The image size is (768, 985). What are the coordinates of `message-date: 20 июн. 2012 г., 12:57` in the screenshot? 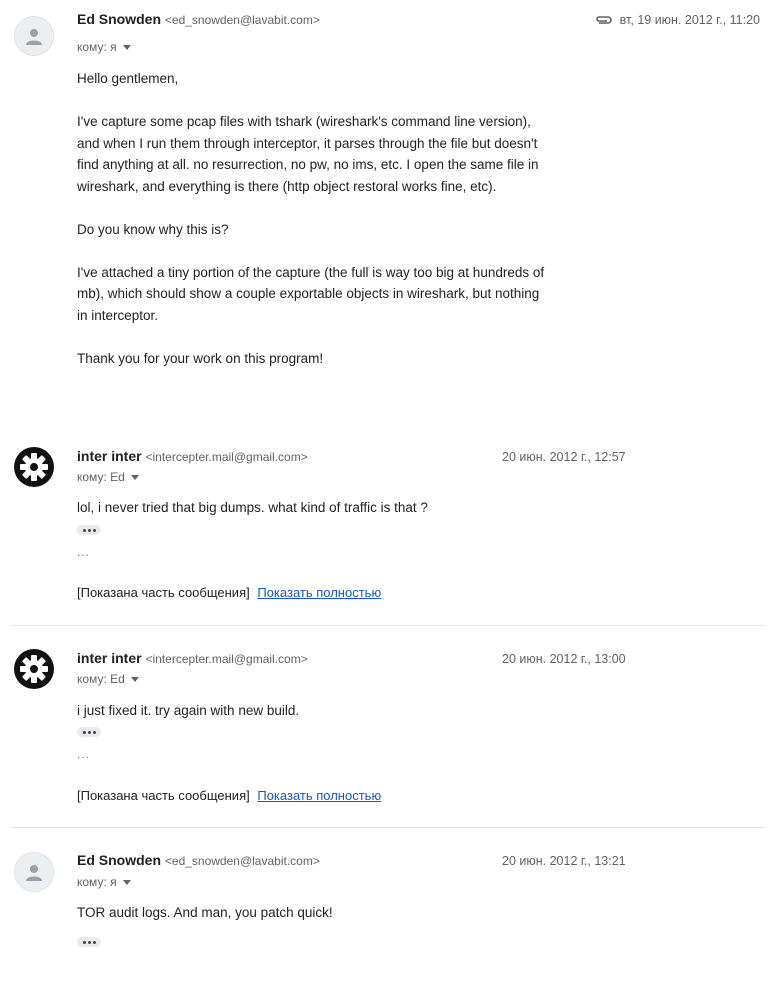 It's located at (564, 457).